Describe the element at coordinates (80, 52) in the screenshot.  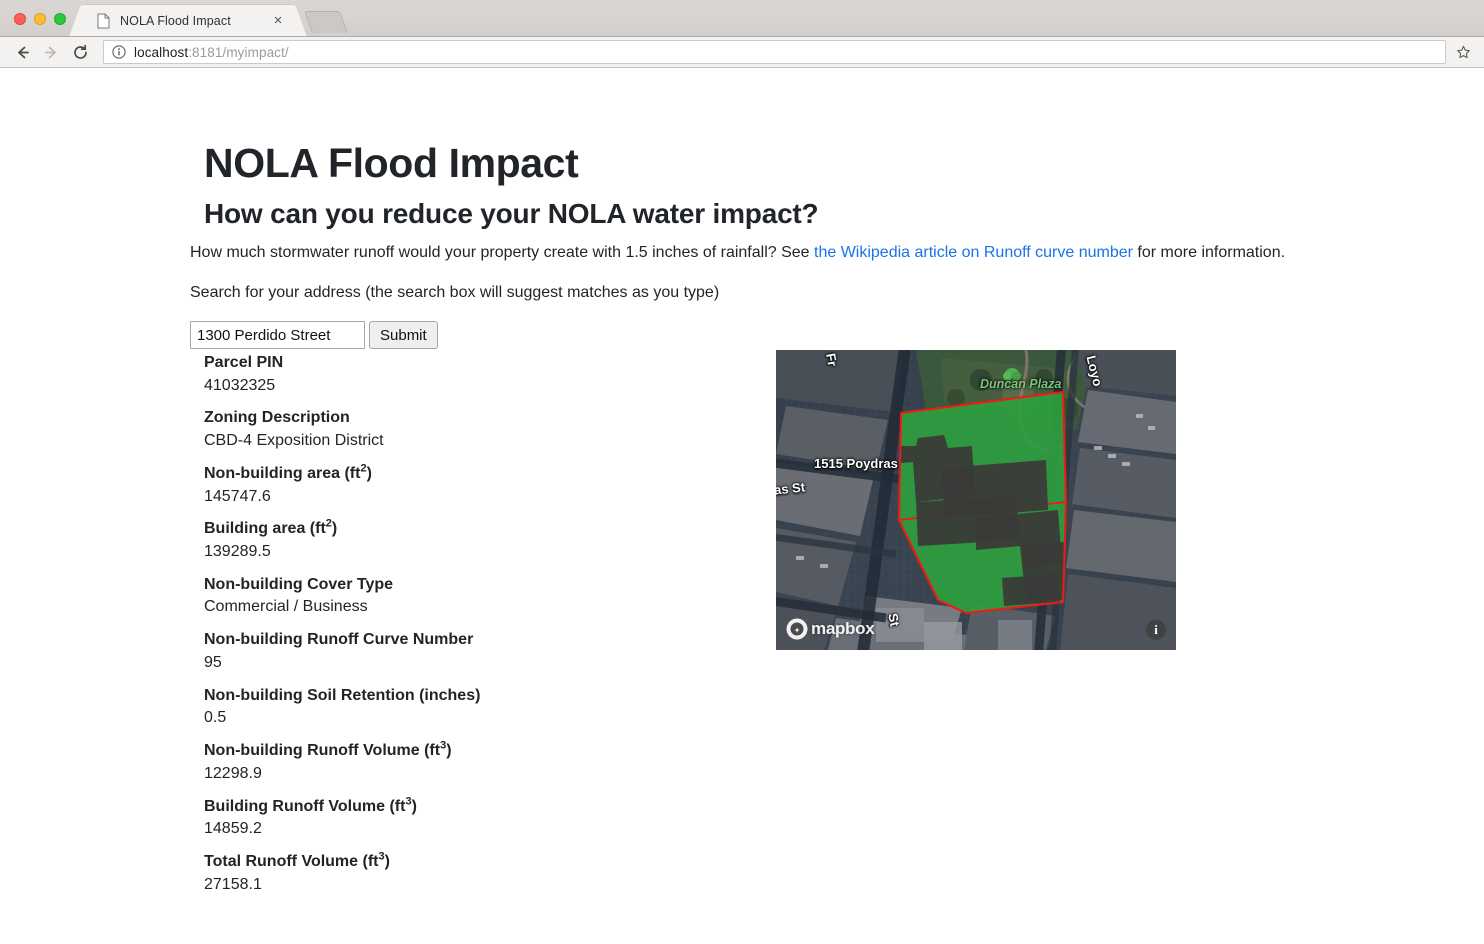
I see `reload-icon` at that location.